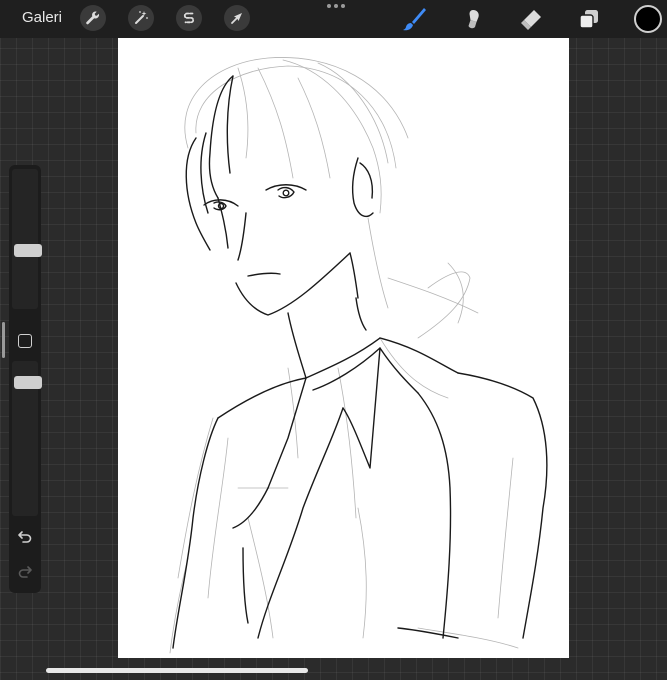 The image size is (667, 680). I want to click on brush-size-slider, so click(27, 239).